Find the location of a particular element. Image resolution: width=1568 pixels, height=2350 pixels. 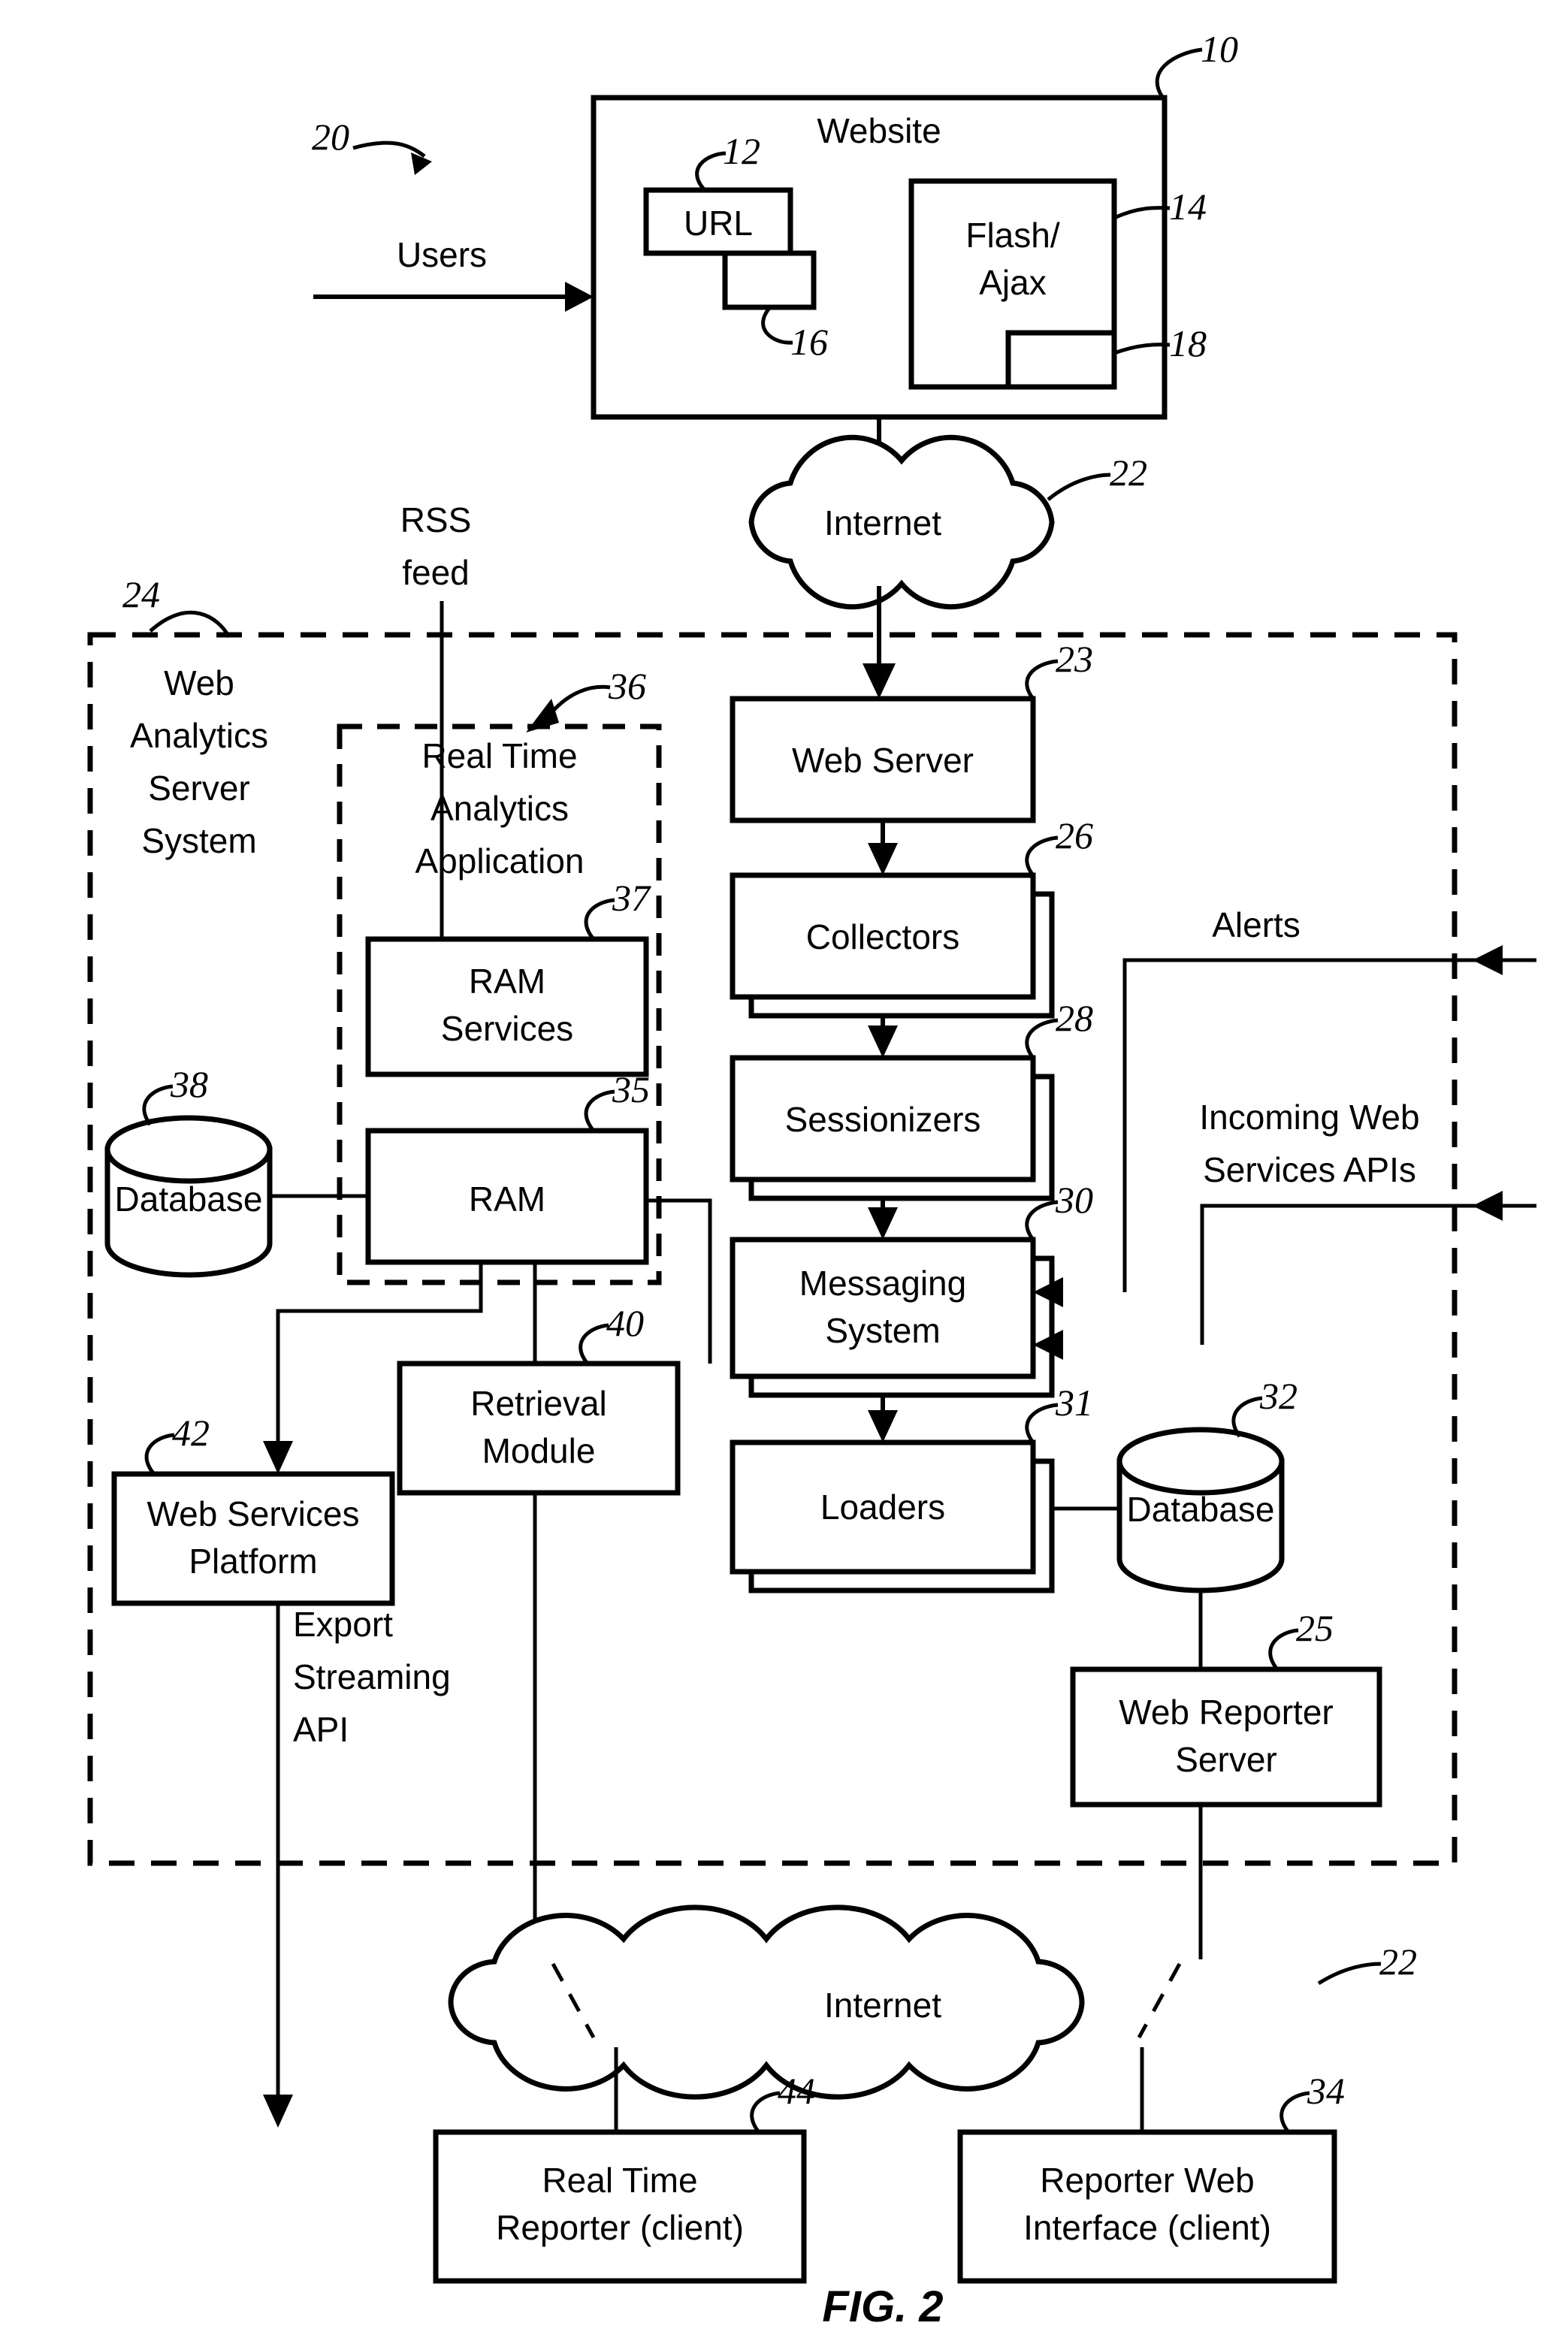

ref-42: 42 is located at coordinates (191, 1433).